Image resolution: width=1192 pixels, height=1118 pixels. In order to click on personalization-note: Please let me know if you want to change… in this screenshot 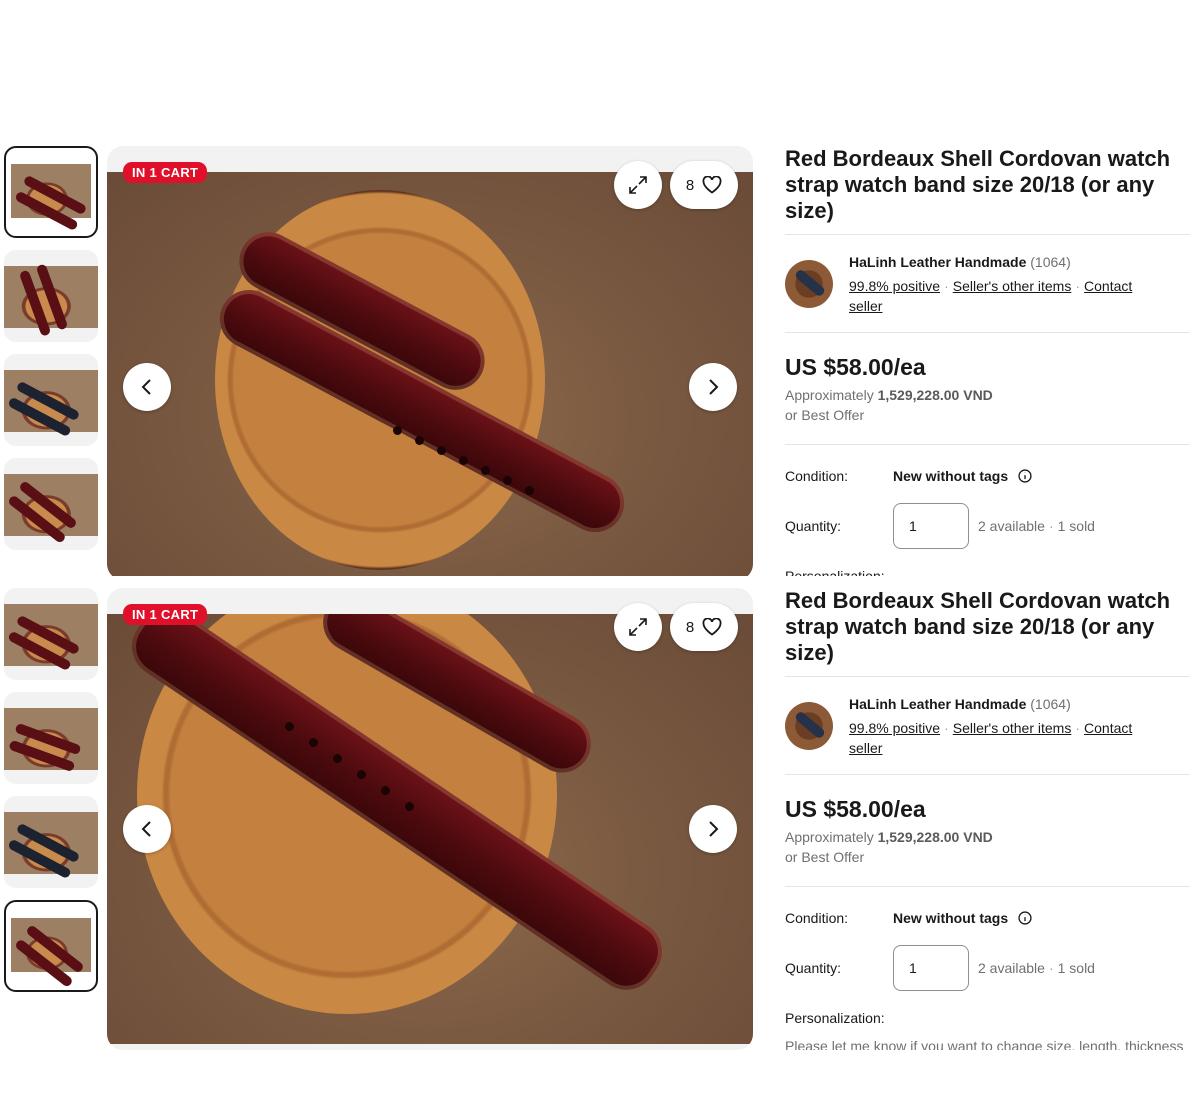, I will do `click(984, 1044)`.